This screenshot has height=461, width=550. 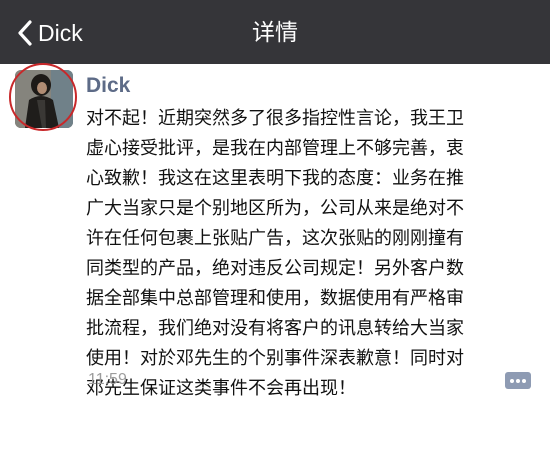 I want to click on post-text-line: 心致歉！我这在这里表明下我的态度：业务在推, so click(x=275, y=178).